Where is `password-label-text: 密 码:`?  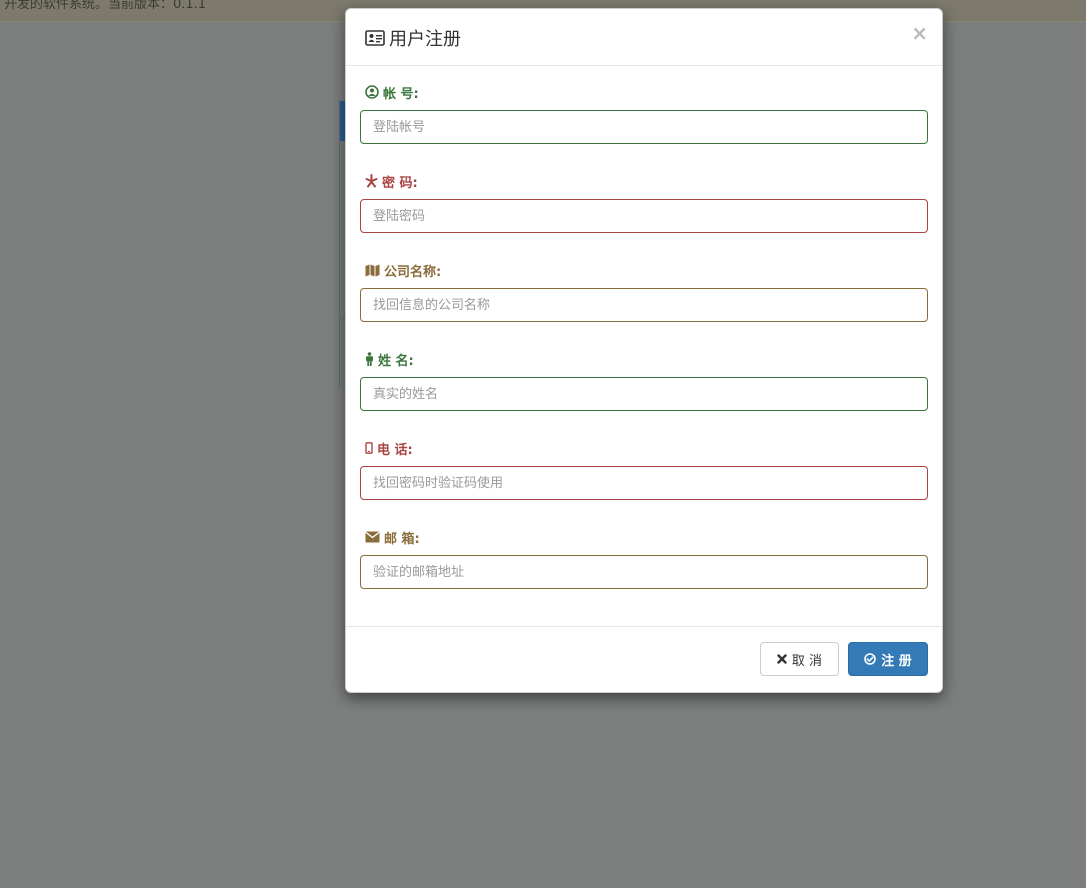
password-label-text: 密 码: is located at coordinates (400, 183).